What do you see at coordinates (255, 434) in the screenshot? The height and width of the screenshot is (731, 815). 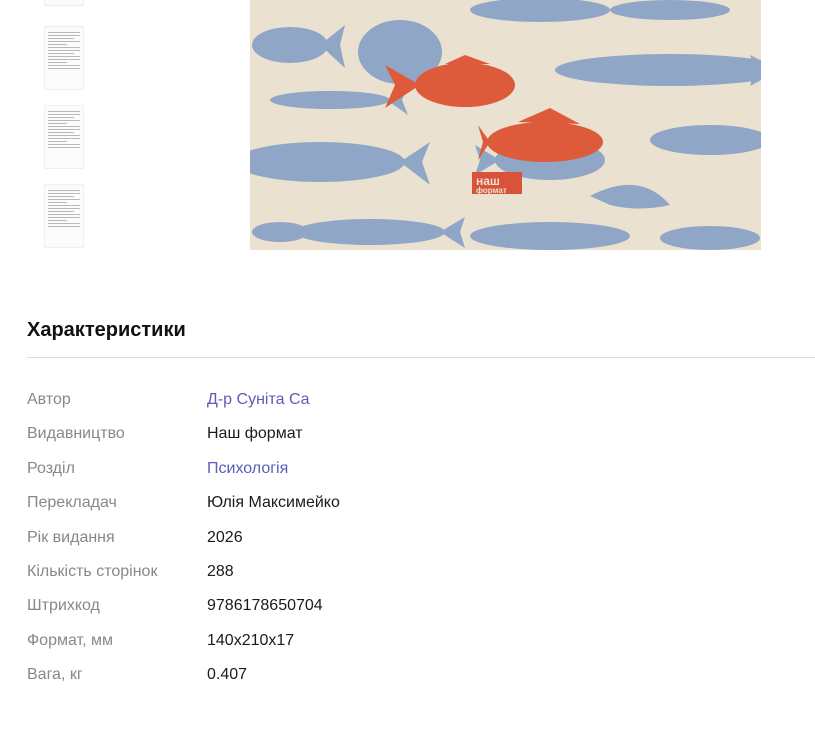 I see `spec-value: Наш формат` at bounding box center [255, 434].